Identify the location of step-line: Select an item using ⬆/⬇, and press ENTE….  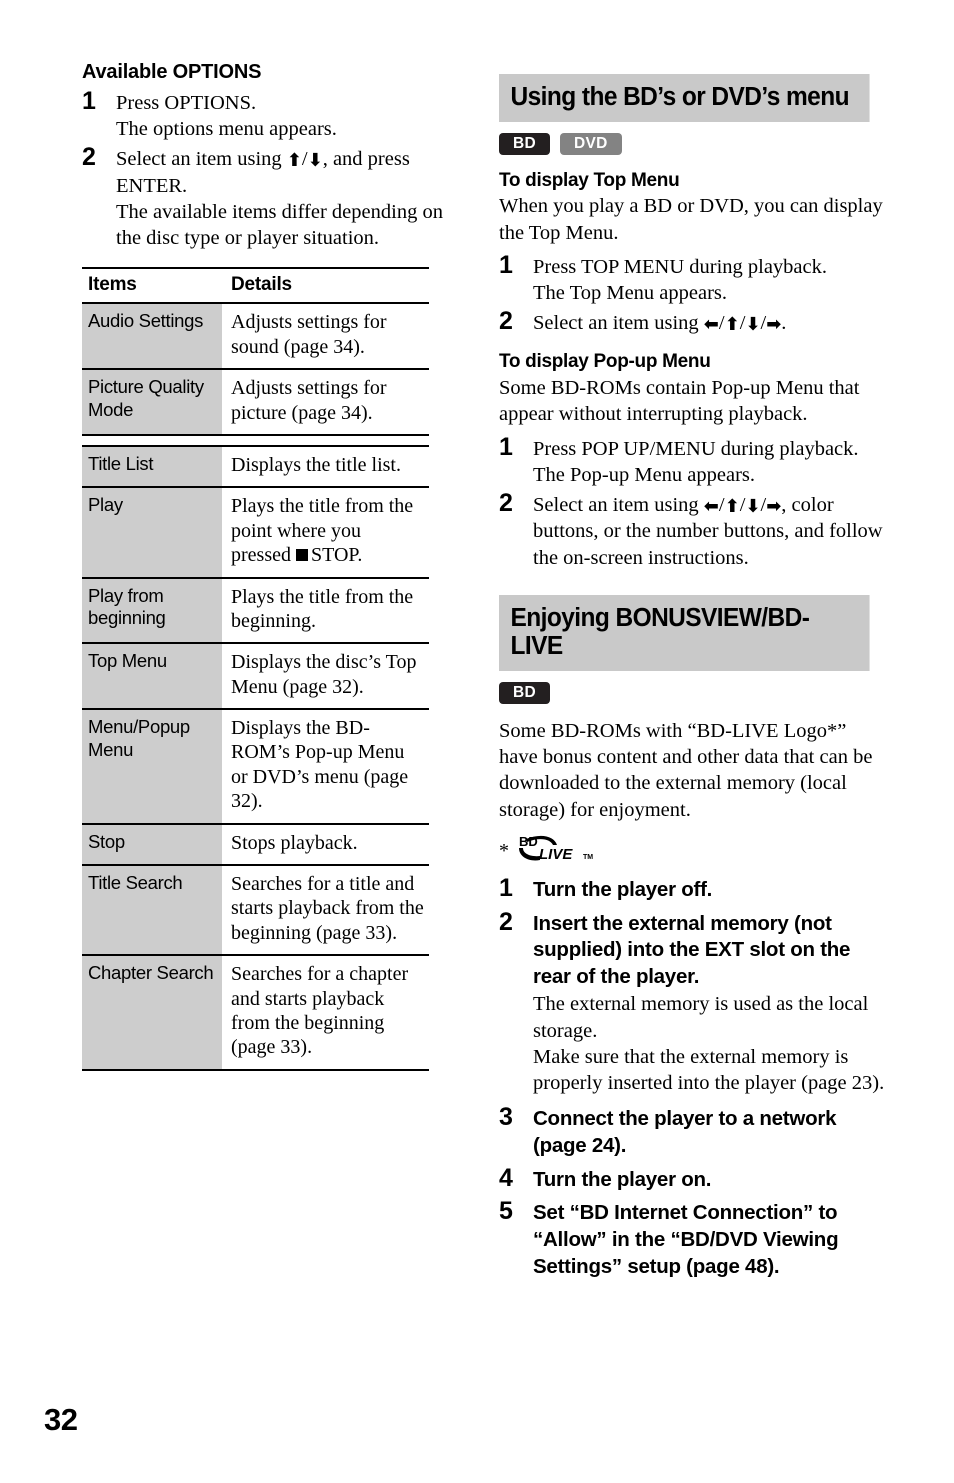
(263, 172).